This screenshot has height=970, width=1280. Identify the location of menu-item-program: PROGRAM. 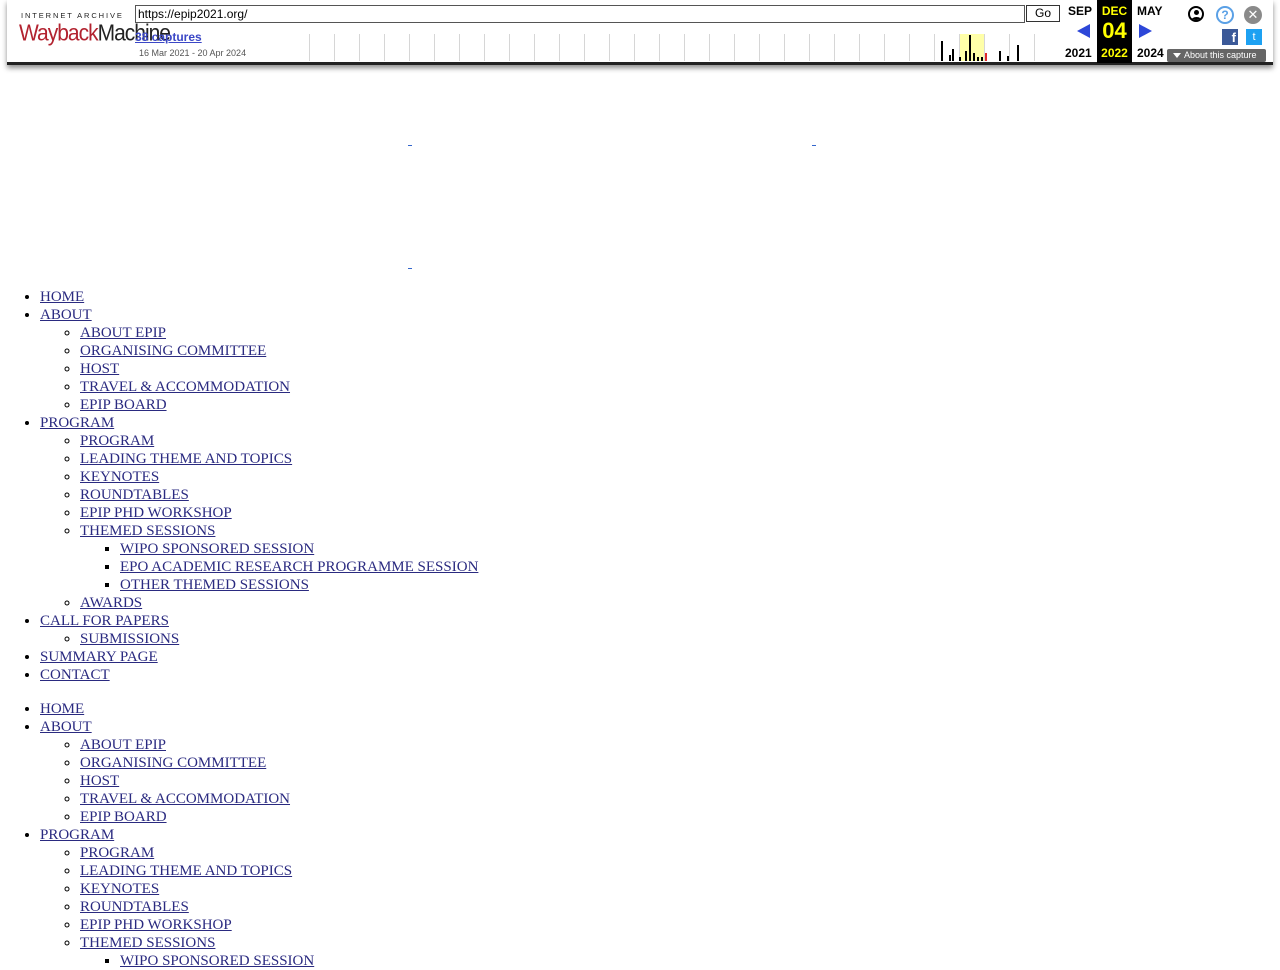
(390, 853).